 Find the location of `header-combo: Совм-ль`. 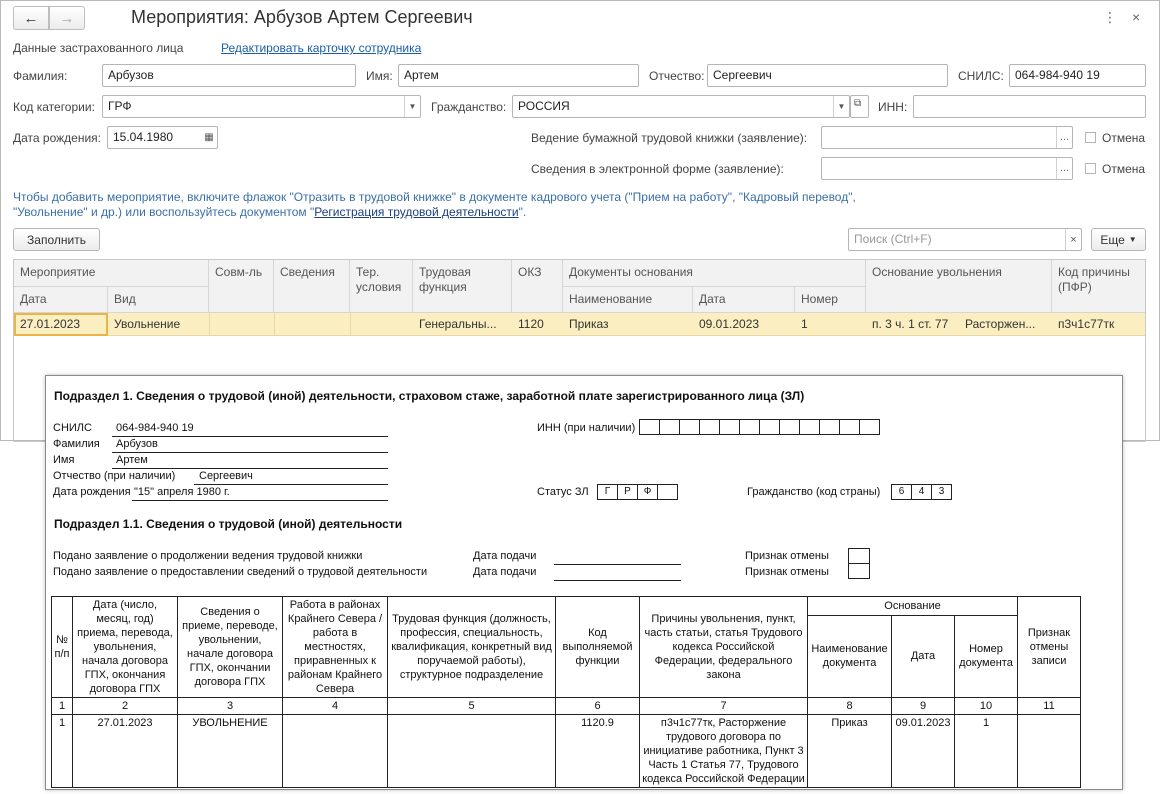

header-combo: Совм-ль is located at coordinates (241, 286).